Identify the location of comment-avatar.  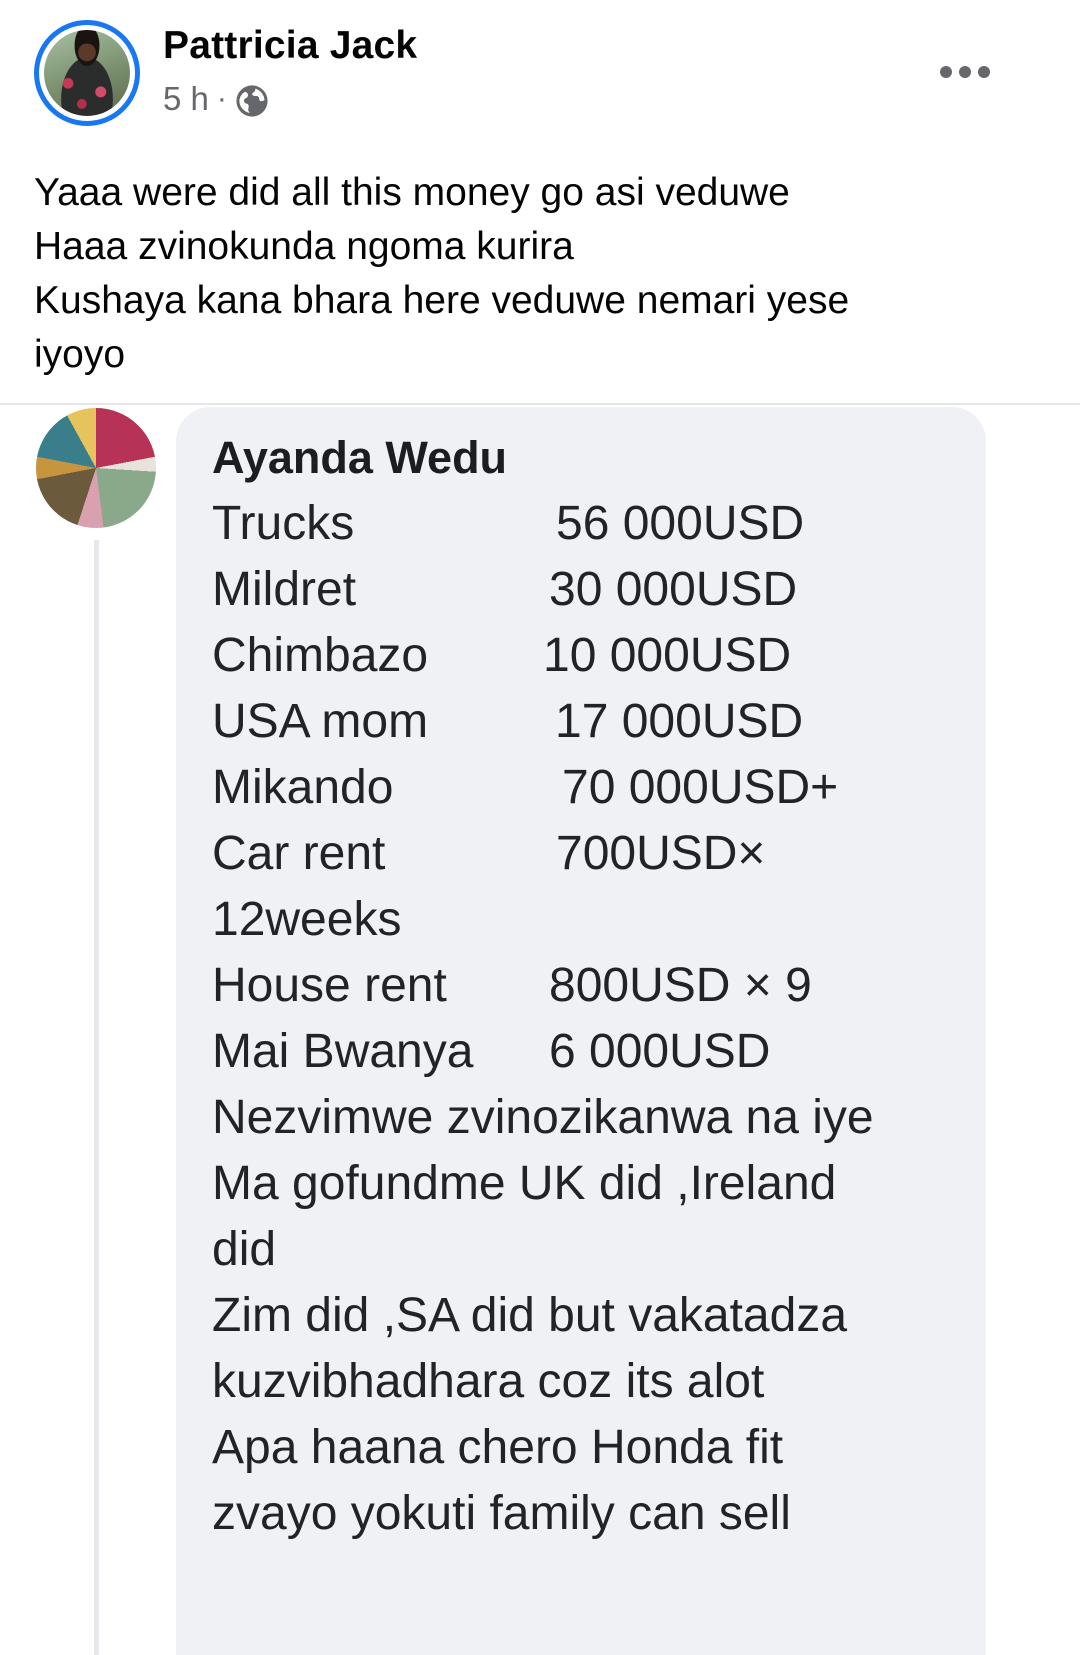
(96, 468).